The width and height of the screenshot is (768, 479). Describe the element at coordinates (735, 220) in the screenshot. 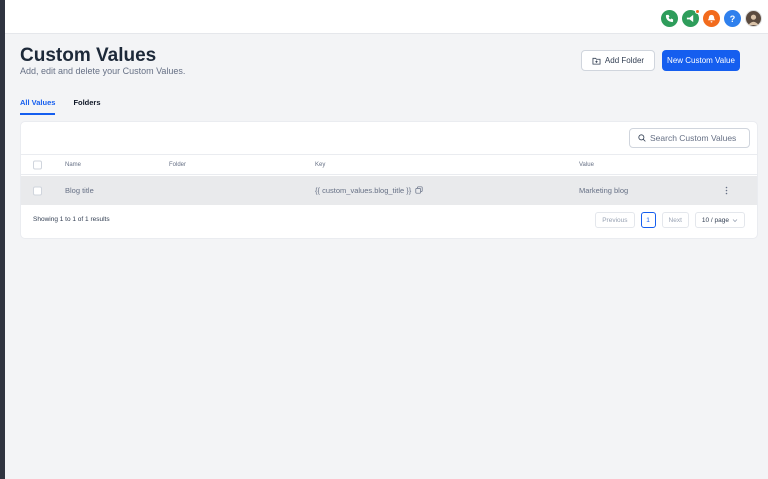

I see `chevron-down-icon` at that location.